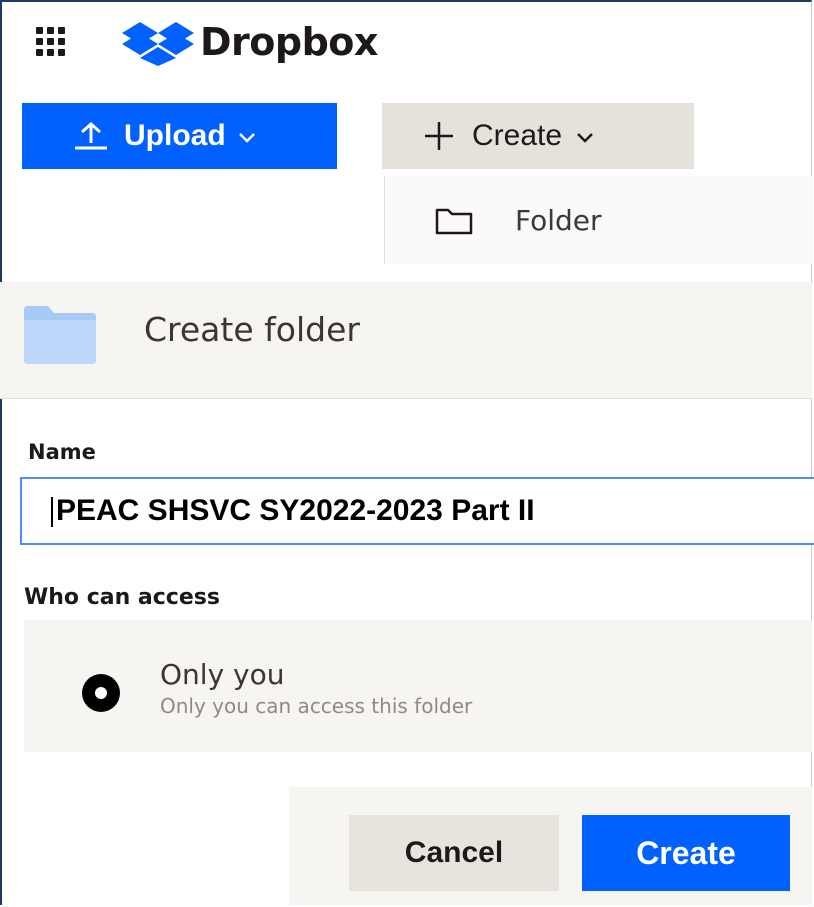 The image size is (814, 907). I want to click on access-option-title: Only you, so click(222, 674).